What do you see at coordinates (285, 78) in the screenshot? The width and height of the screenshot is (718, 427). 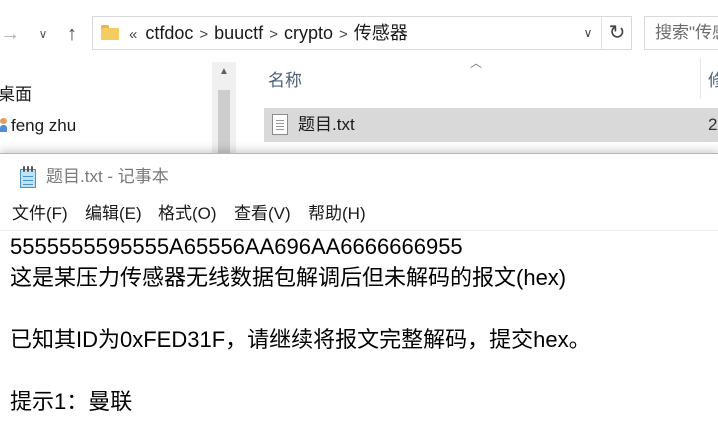 I see `column-header-name: 名称` at bounding box center [285, 78].